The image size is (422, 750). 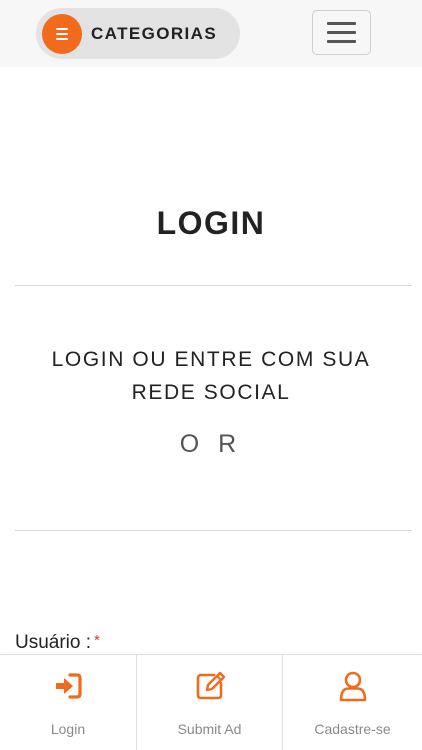 I want to click on username-label: Usuário : *, so click(x=57, y=643).